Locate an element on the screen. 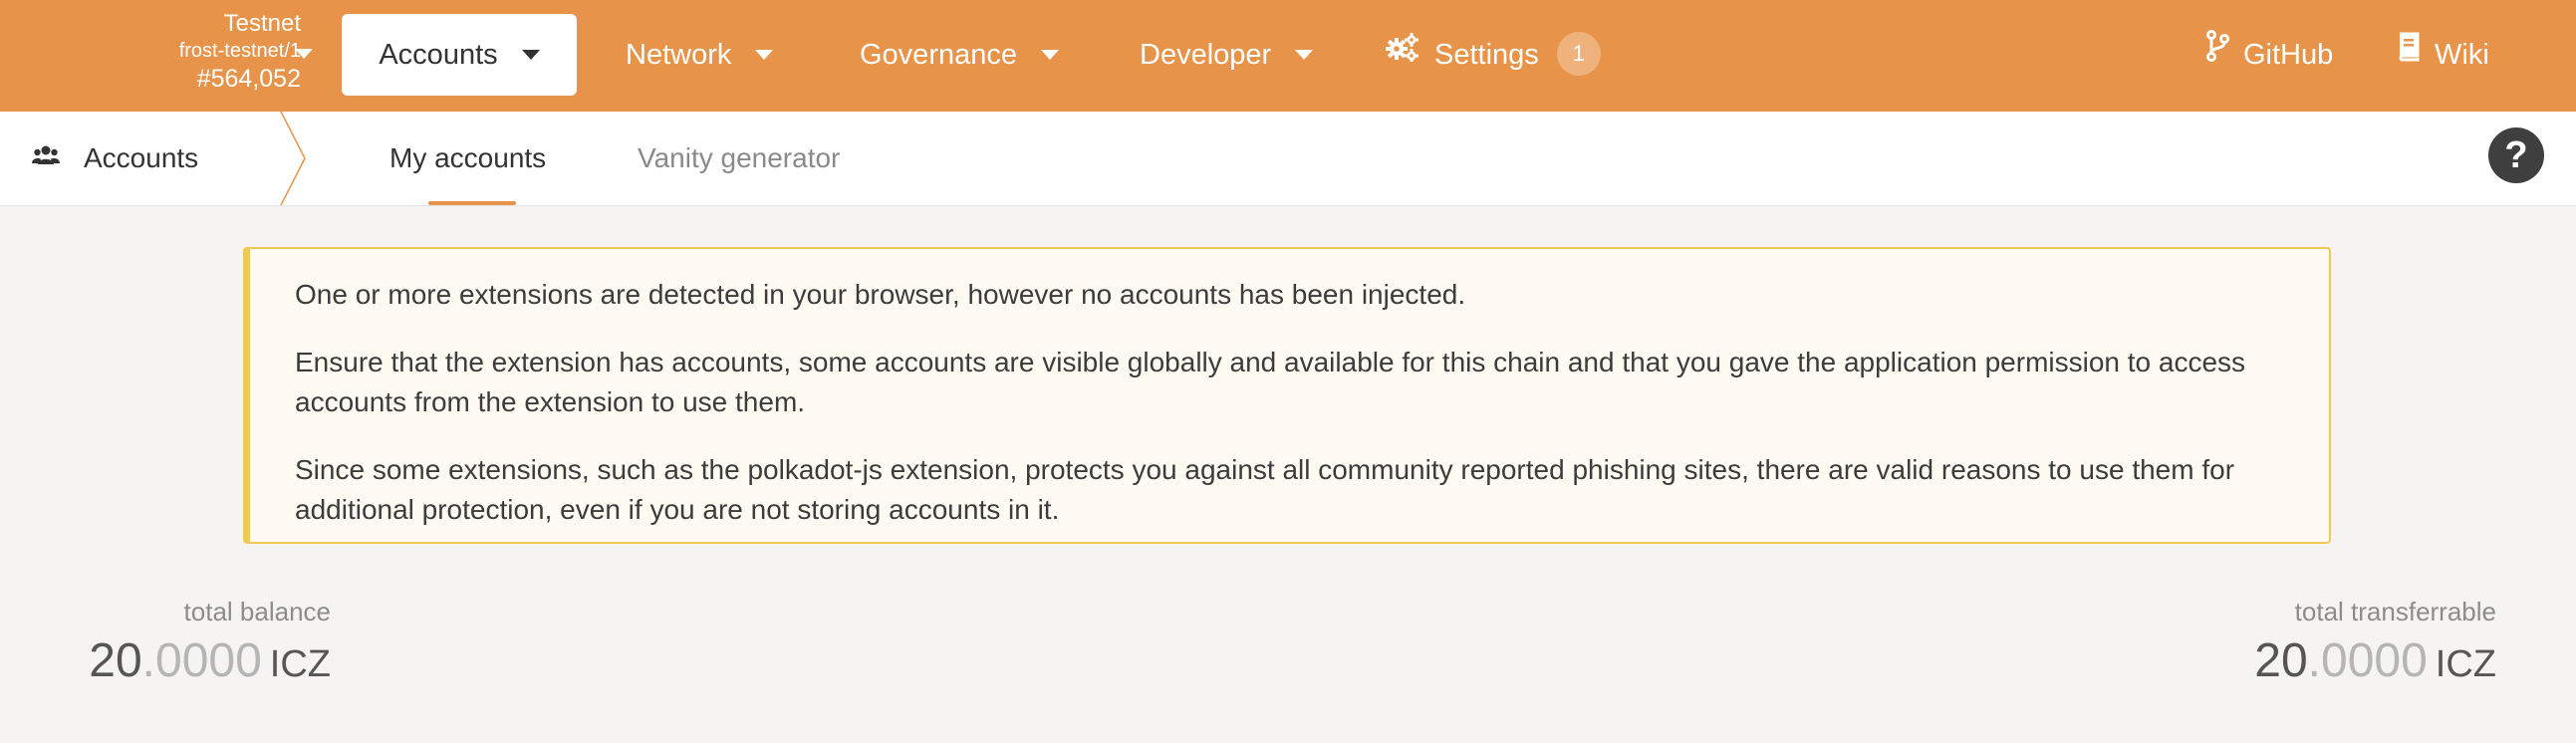  breadcrumb: Accounts is located at coordinates (115, 158).